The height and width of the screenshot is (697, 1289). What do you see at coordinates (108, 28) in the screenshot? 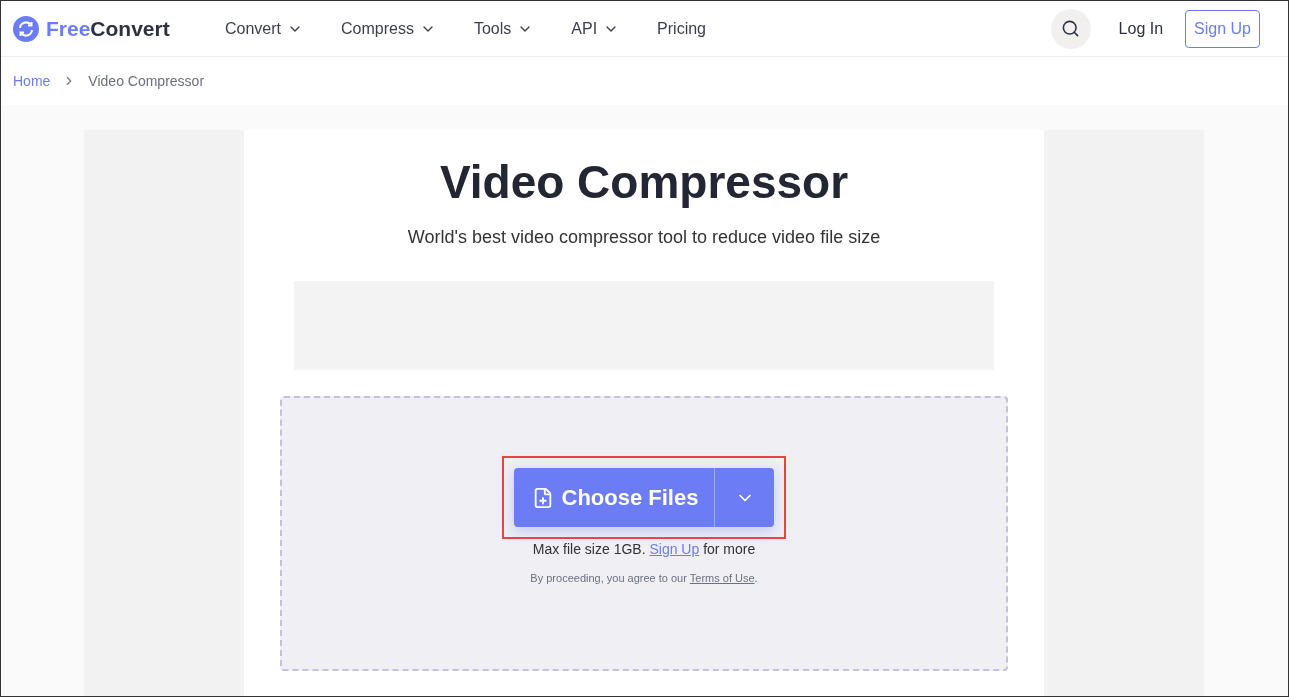
I see `logo-text: FreeConvert` at bounding box center [108, 28].